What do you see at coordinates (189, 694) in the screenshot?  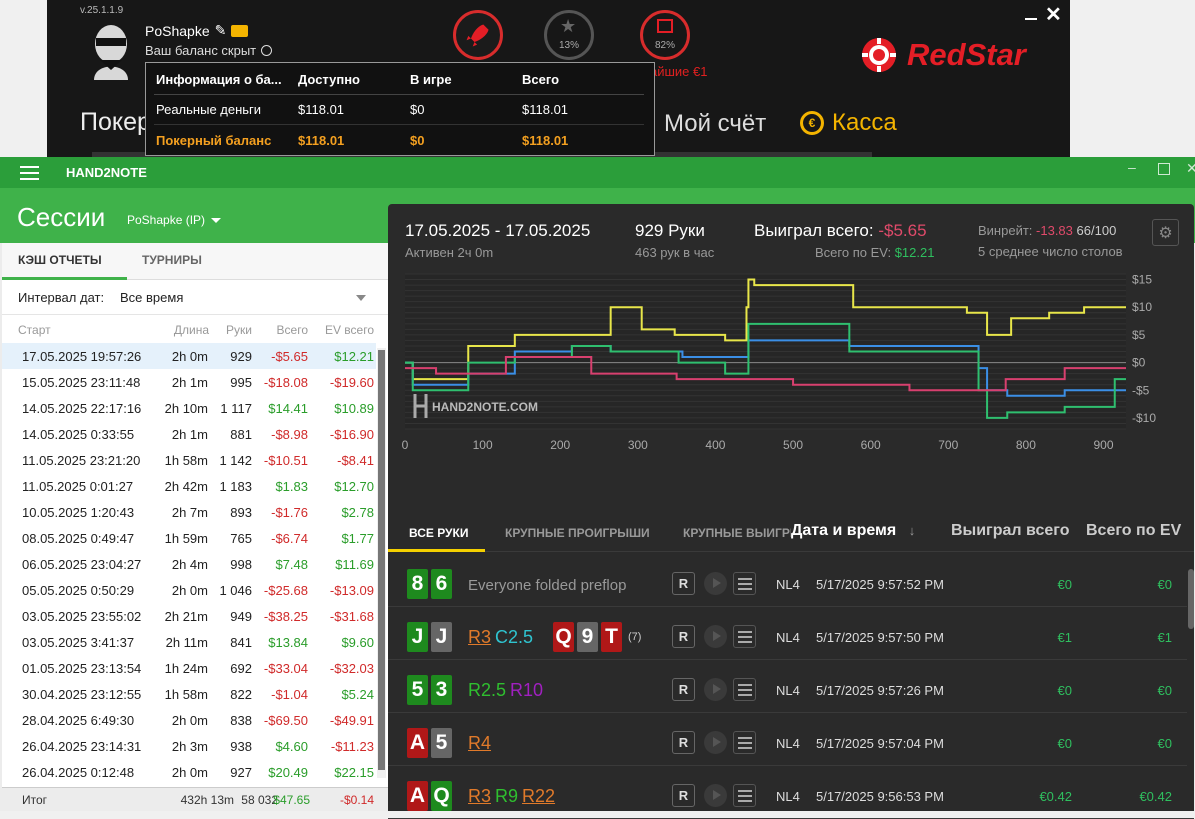 I see `table-row: 30.04.2025 23:12:55 1h 58m 822 -$1.04 $5.24` at bounding box center [189, 694].